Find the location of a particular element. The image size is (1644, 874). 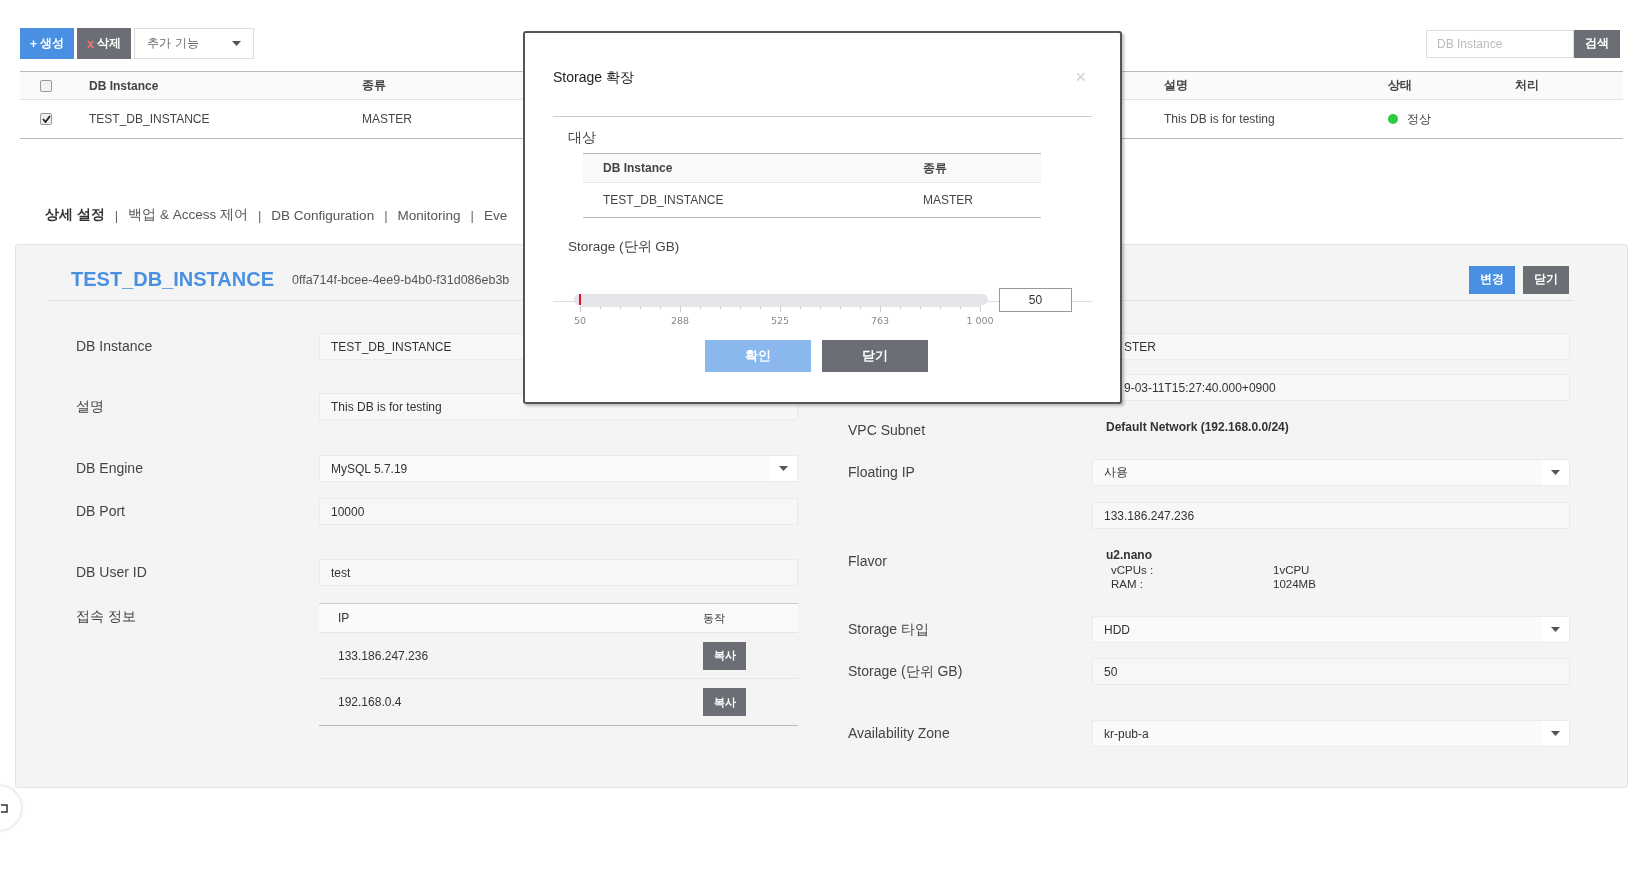

field-label: Availability Zone is located at coordinates (899, 732).